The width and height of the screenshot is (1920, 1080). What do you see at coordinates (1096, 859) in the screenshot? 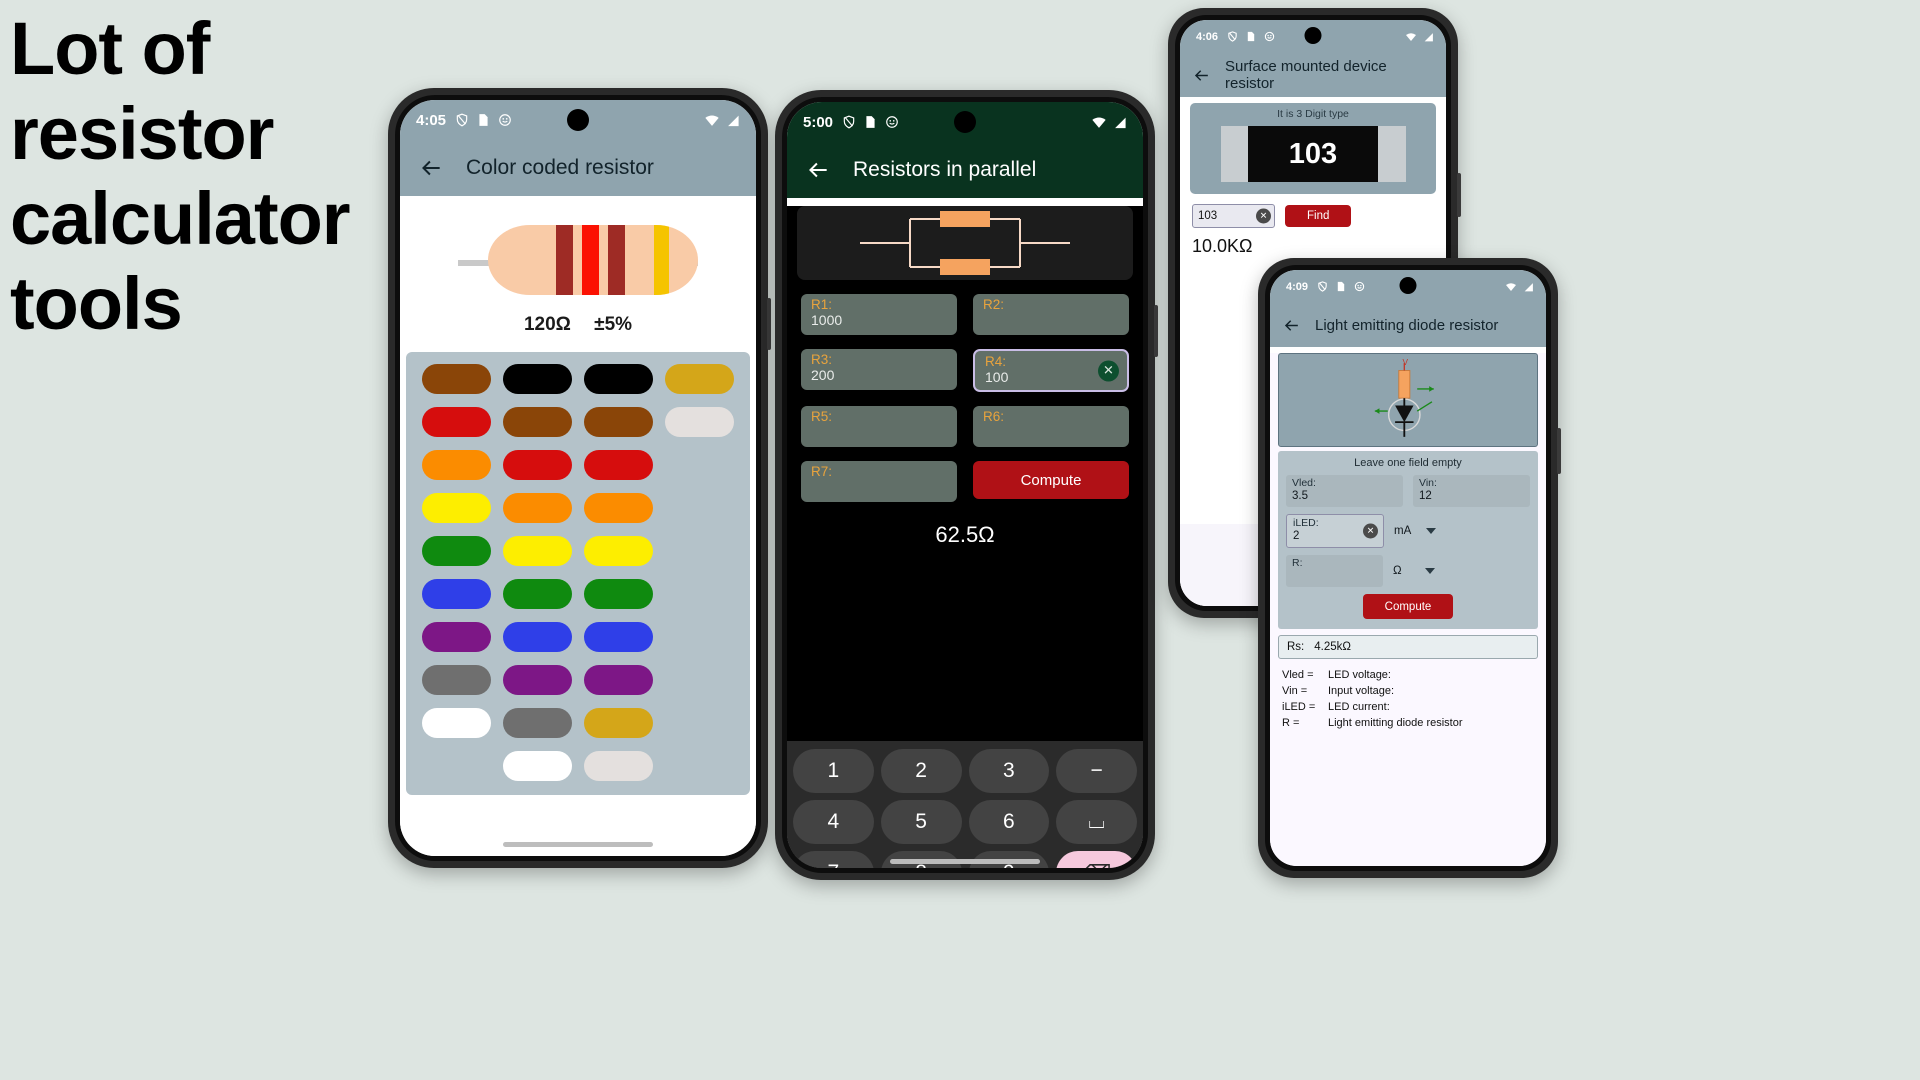
I see `keypad-key-⌫: ⌫` at bounding box center [1096, 859].